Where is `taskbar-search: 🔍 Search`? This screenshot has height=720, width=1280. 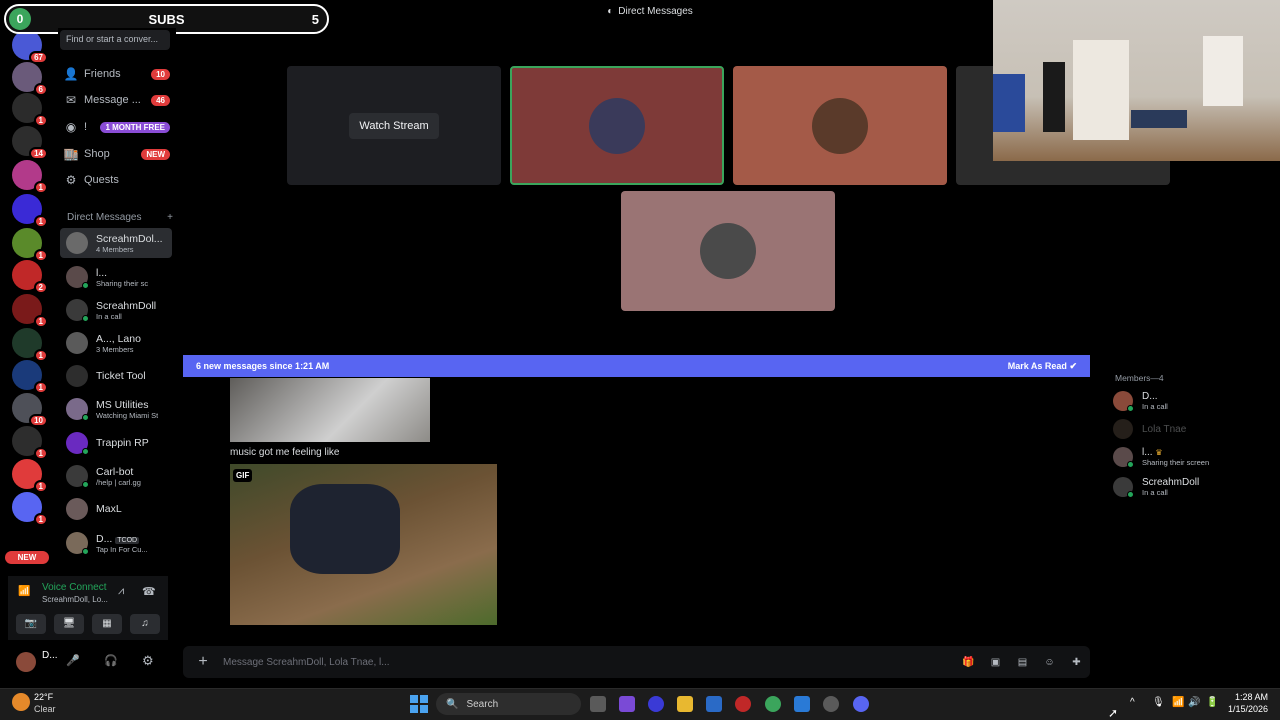
taskbar-search: 🔍 Search is located at coordinates (508, 704).